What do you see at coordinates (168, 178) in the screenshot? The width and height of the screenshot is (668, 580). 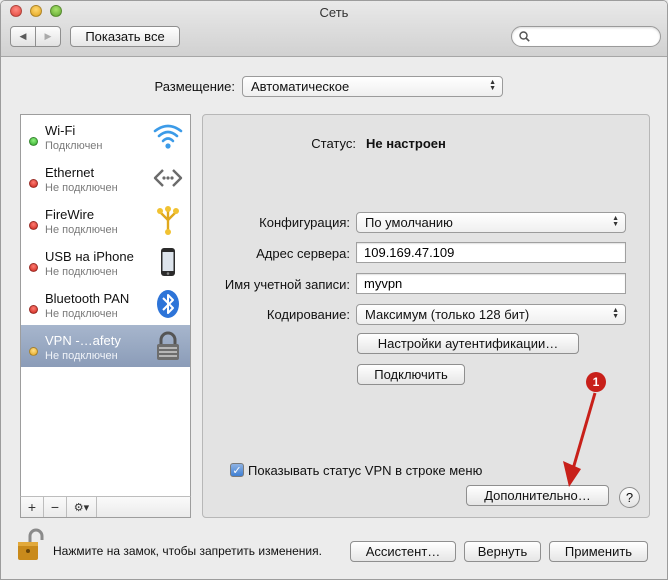 I see `ethernet-icon` at bounding box center [168, 178].